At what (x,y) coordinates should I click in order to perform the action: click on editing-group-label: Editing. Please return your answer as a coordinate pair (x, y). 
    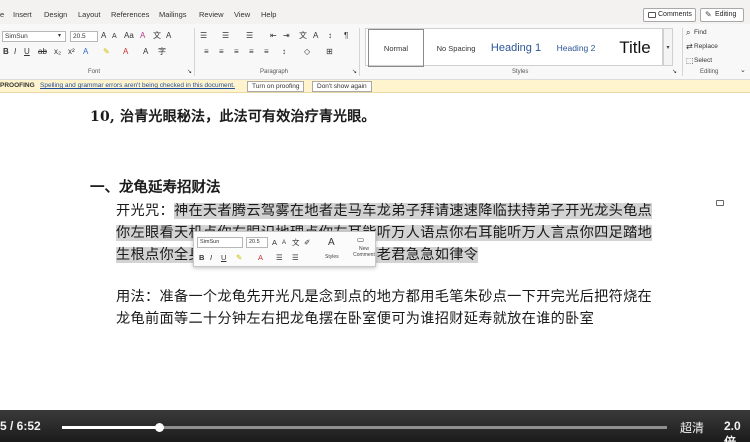
    Looking at the image, I should click on (709, 72).